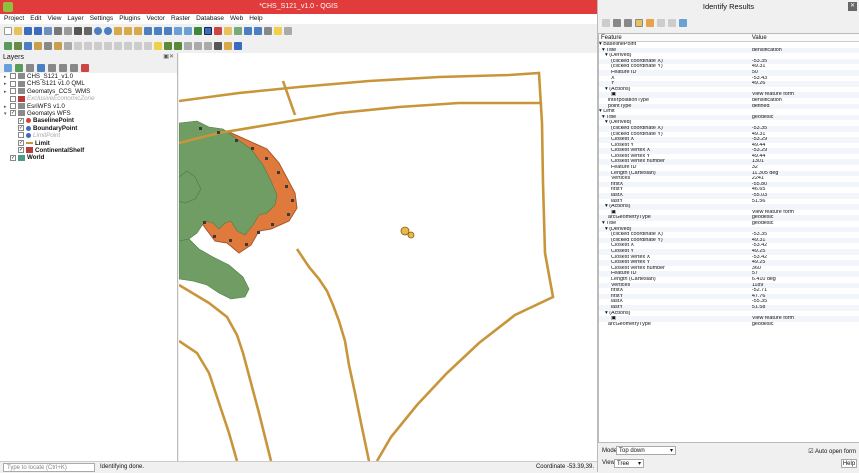  Describe the element at coordinates (88, 135) in the screenshot. I see `layer-row: LimitPoint` at that location.